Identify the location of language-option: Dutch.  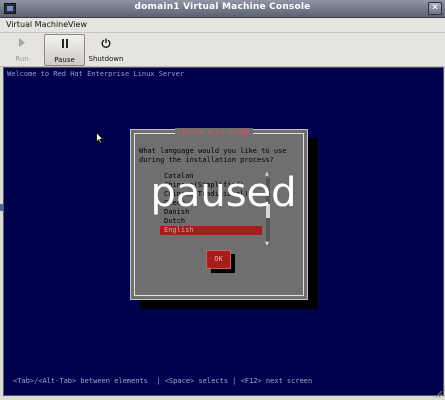
(211, 221).